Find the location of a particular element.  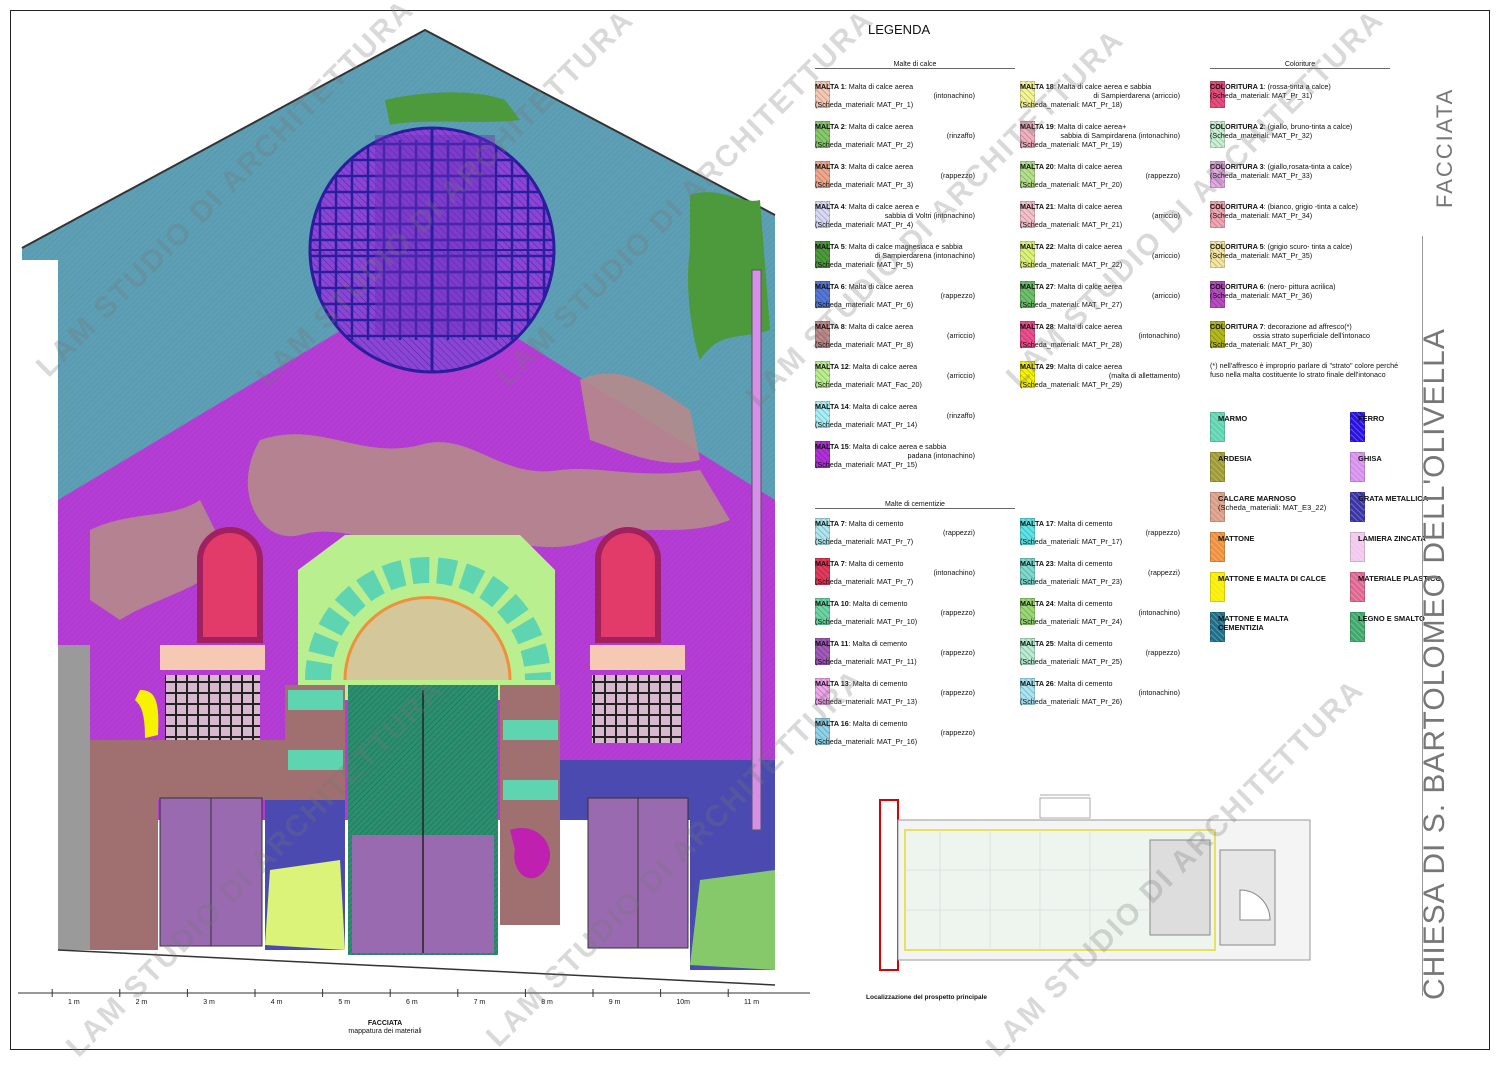

legend-ref: (Scheda_materiali: MAT_Pr_17) is located at coordinates (1071, 541).